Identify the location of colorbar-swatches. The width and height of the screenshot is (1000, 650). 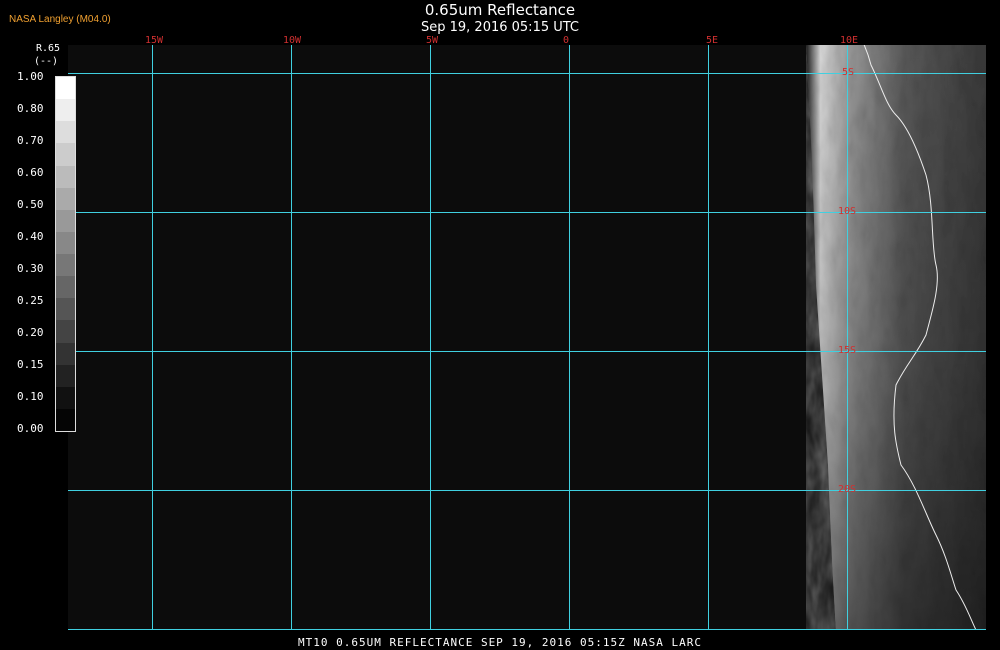
(65, 254).